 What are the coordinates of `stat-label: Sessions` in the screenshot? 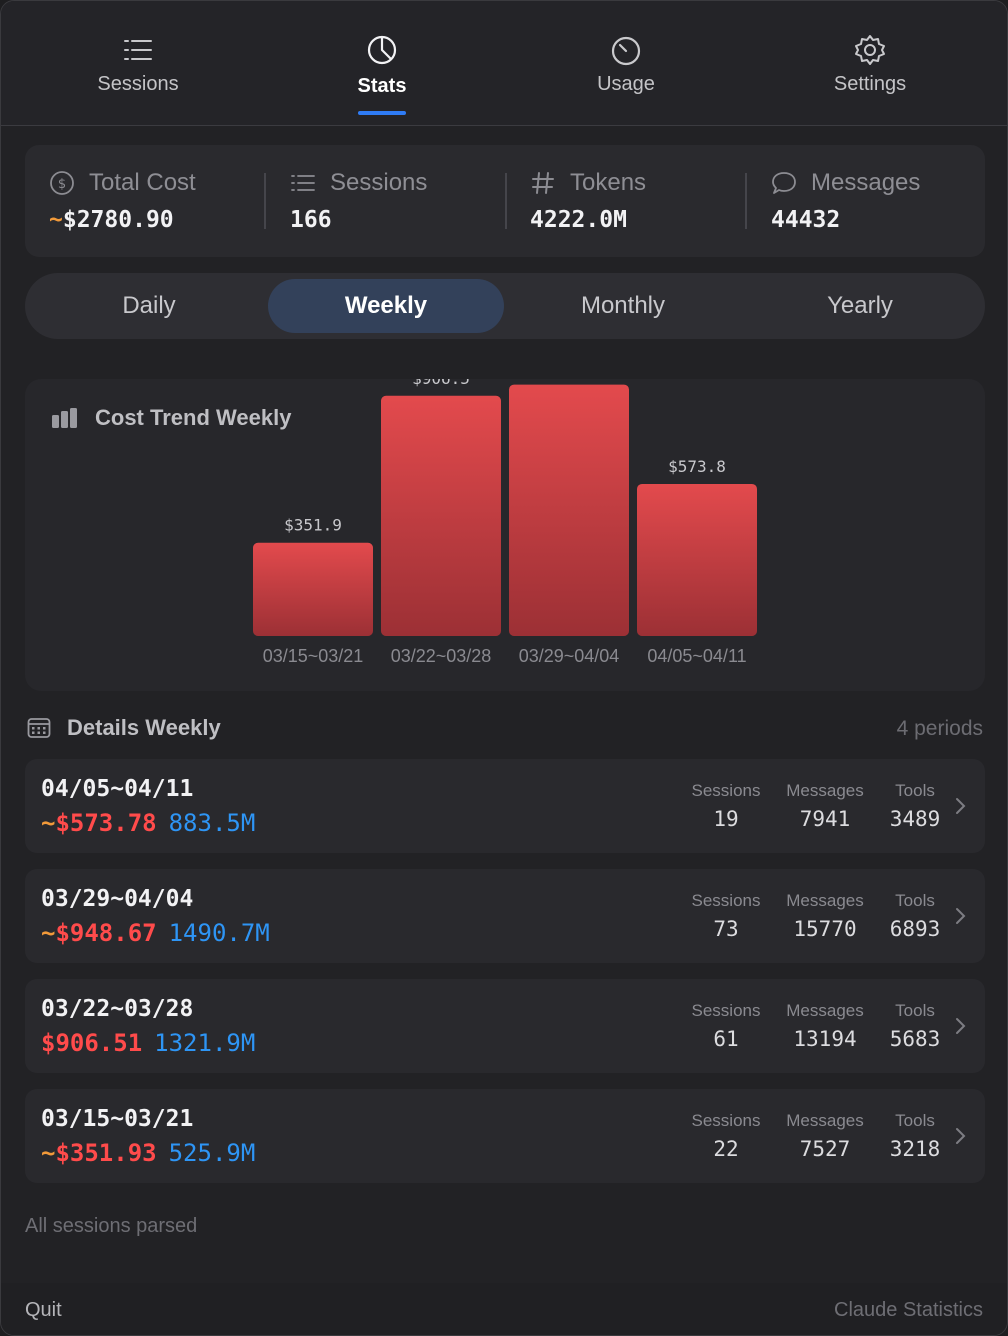 It's located at (379, 182).